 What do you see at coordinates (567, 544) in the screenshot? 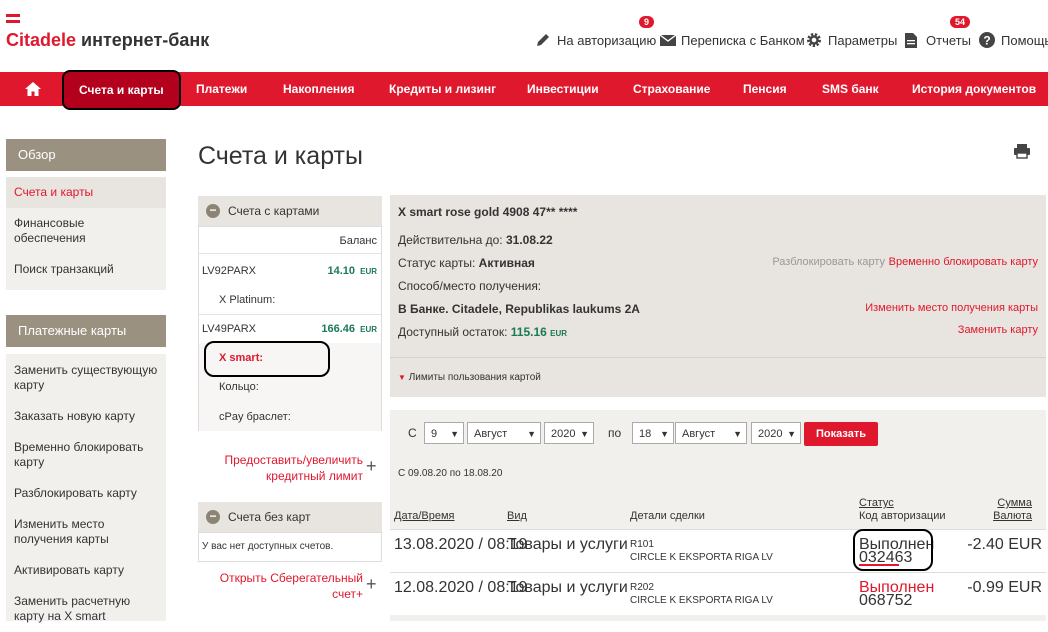
I see `row-type: Товары и услуги` at bounding box center [567, 544].